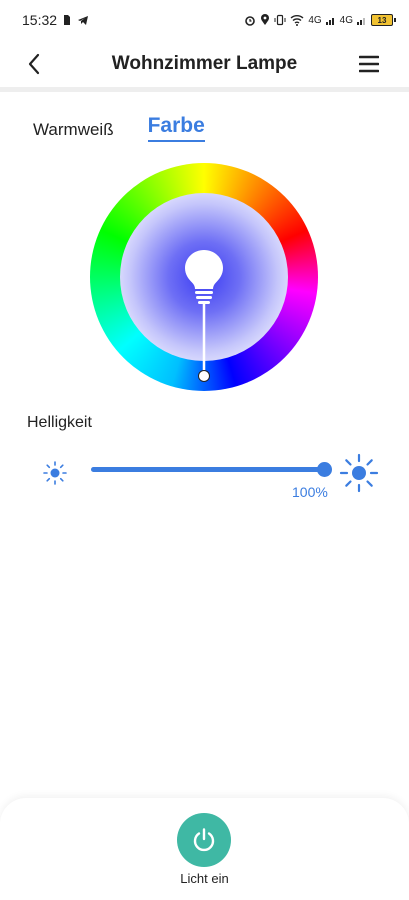  What do you see at coordinates (204, 63) in the screenshot?
I see `page-title: Wohnzimmer Lampe` at bounding box center [204, 63].